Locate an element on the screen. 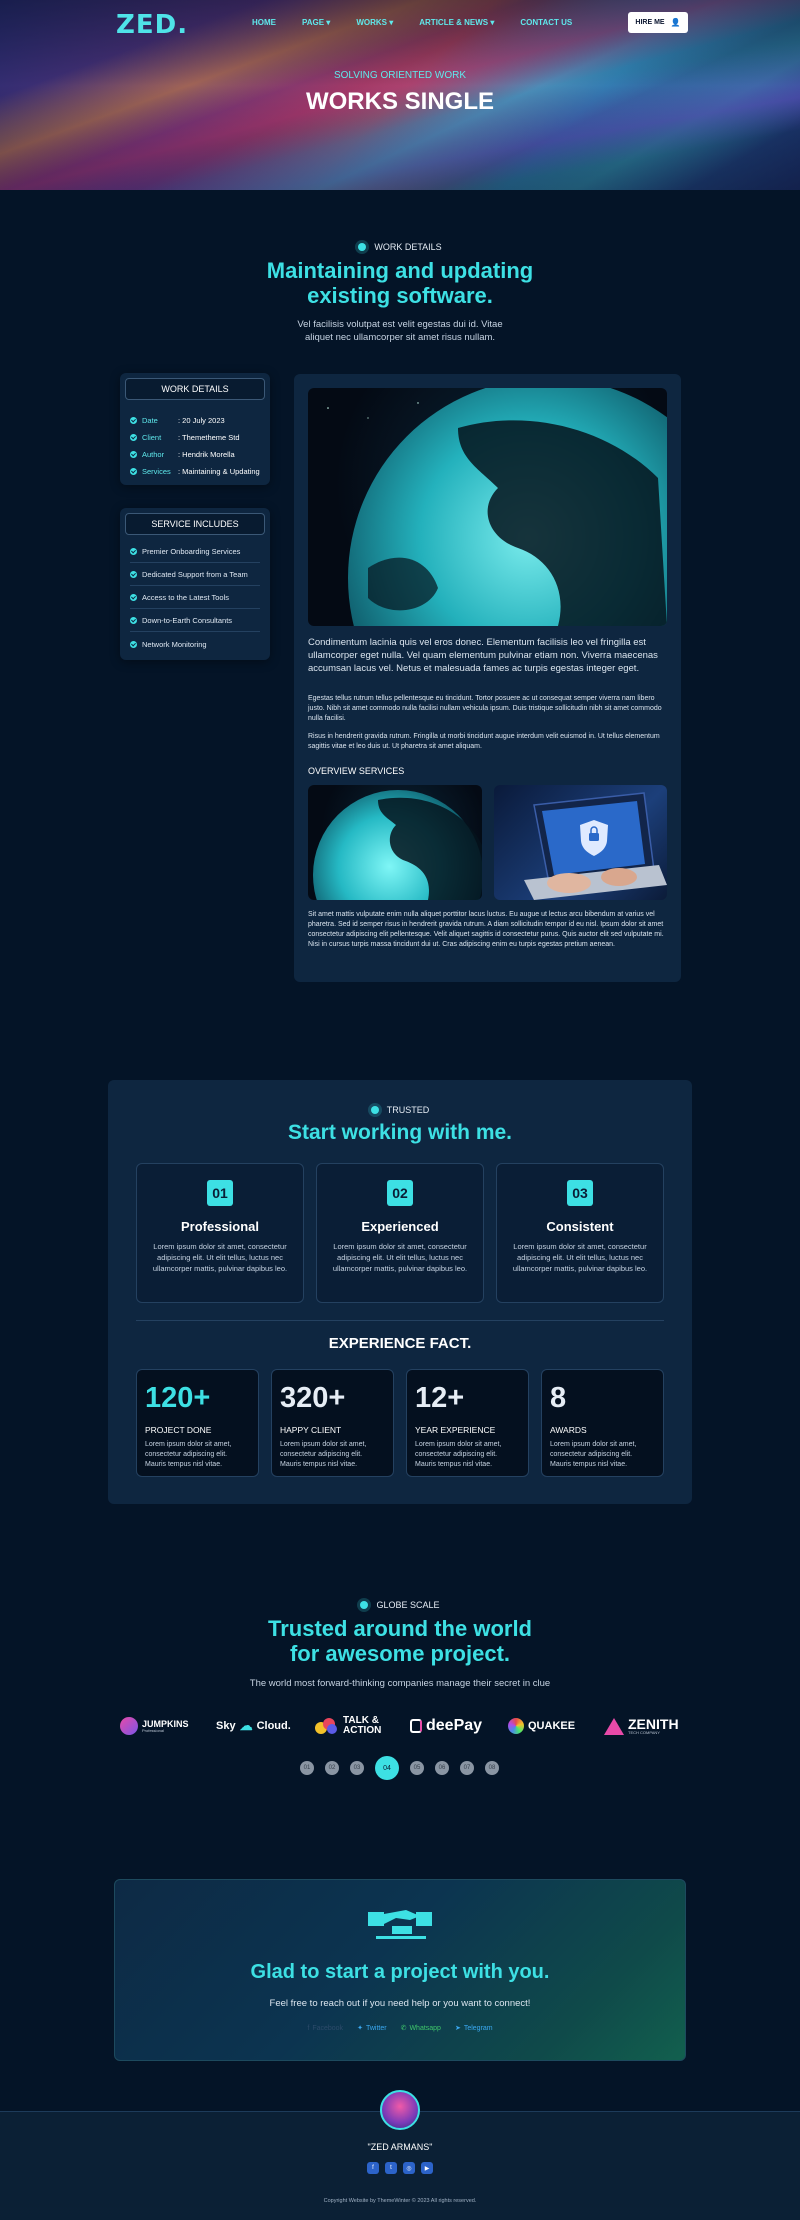  feature-number: 02 is located at coordinates (400, 1193).